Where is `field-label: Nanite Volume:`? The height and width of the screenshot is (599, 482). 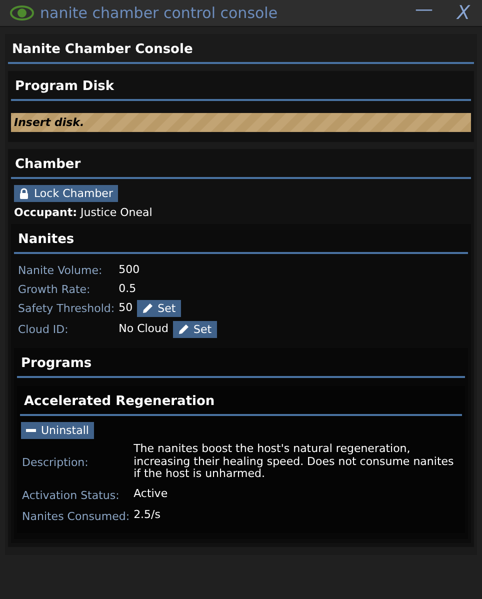
field-label: Nanite Volume: is located at coordinates (61, 270).